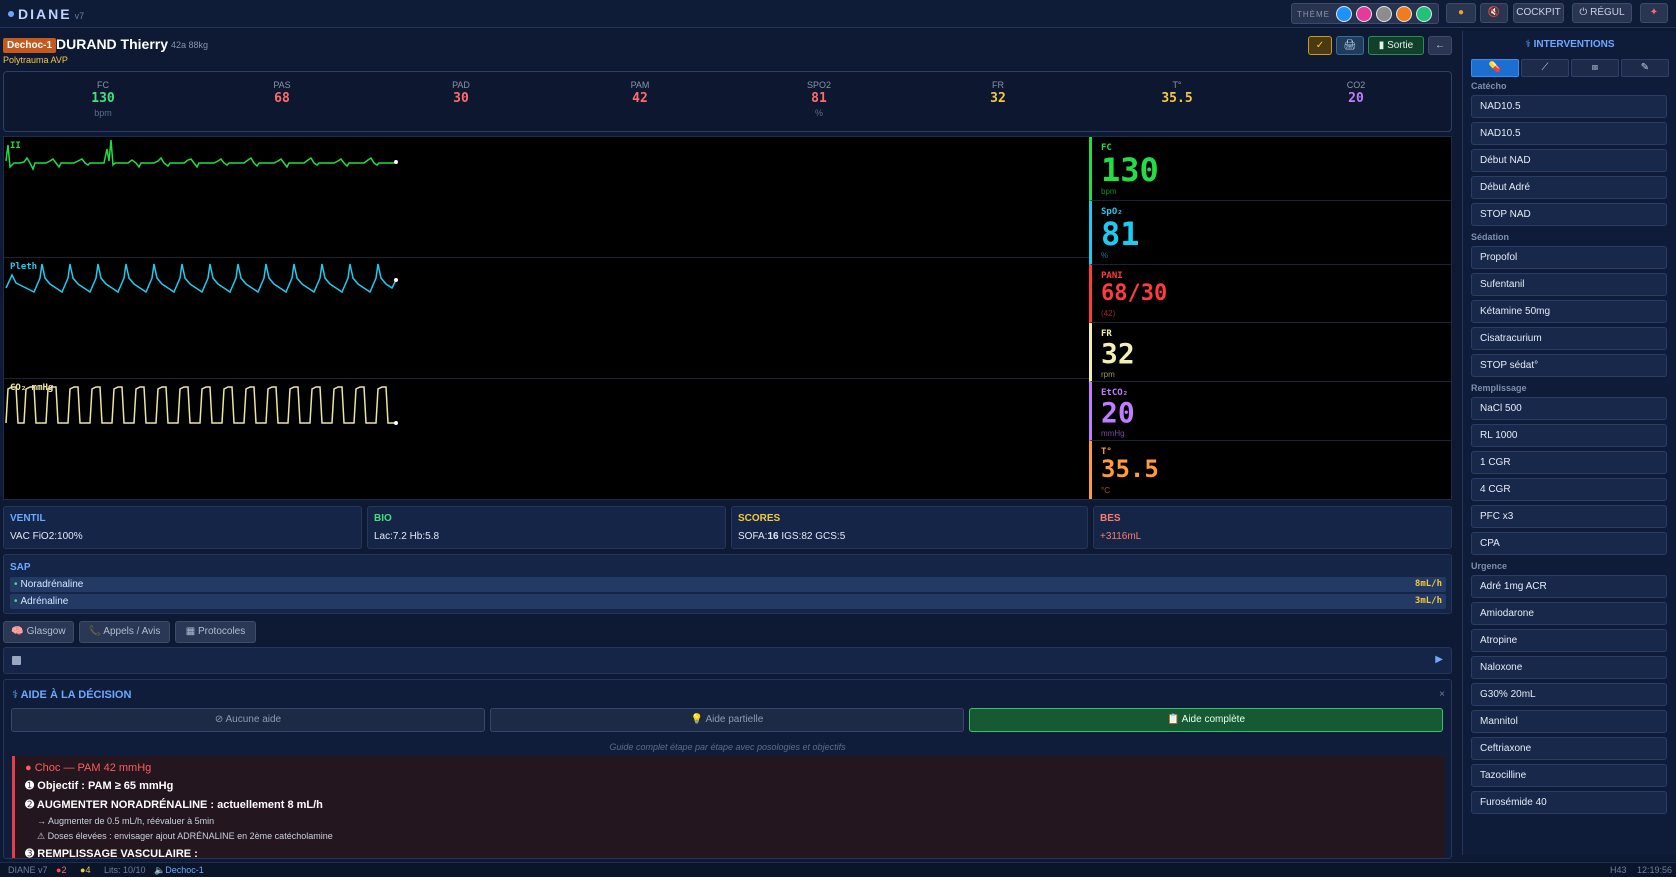  I want to click on theme-swatch-pink, so click(1364, 14).